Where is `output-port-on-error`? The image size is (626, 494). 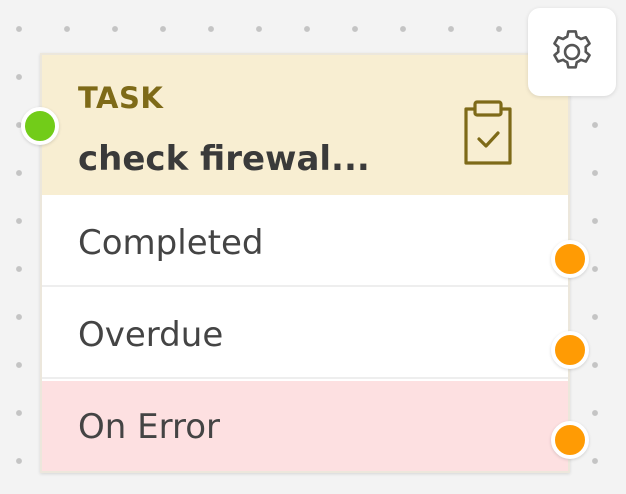
output-port-on-error is located at coordinates (570, 440).